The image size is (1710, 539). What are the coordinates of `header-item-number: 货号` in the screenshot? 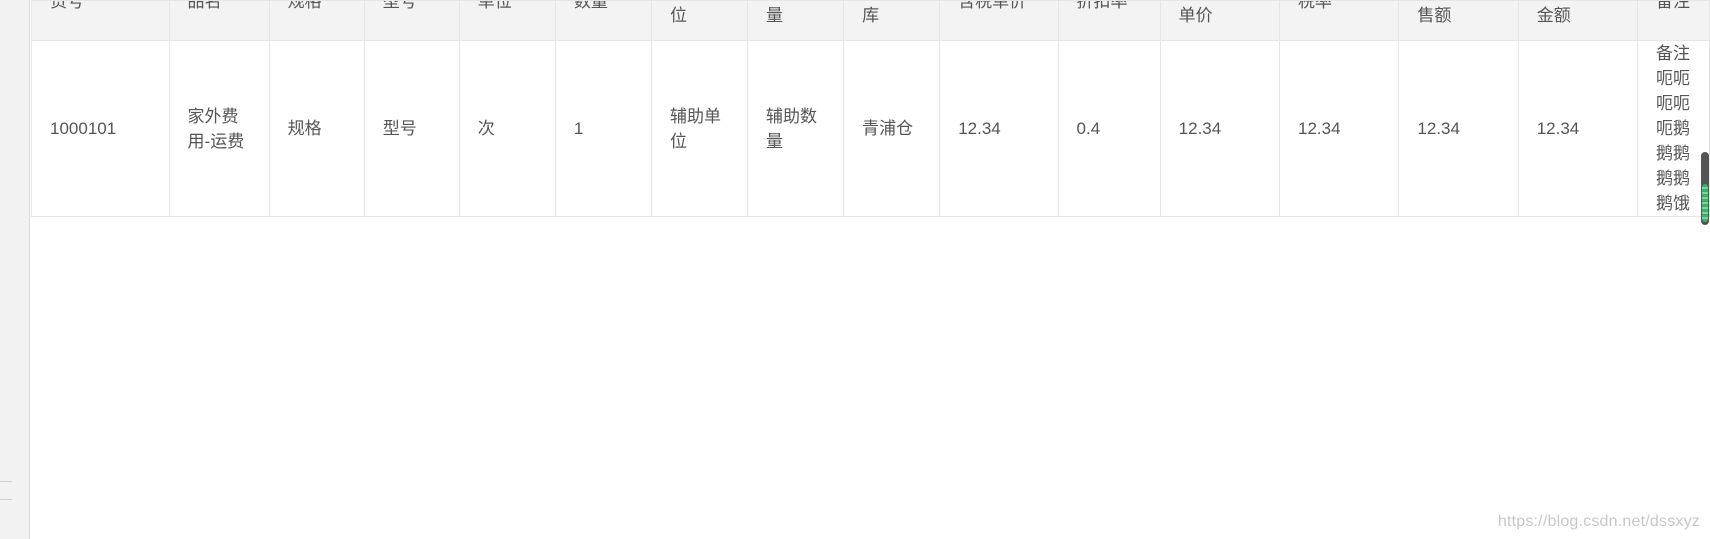 It's located at (100, 20).